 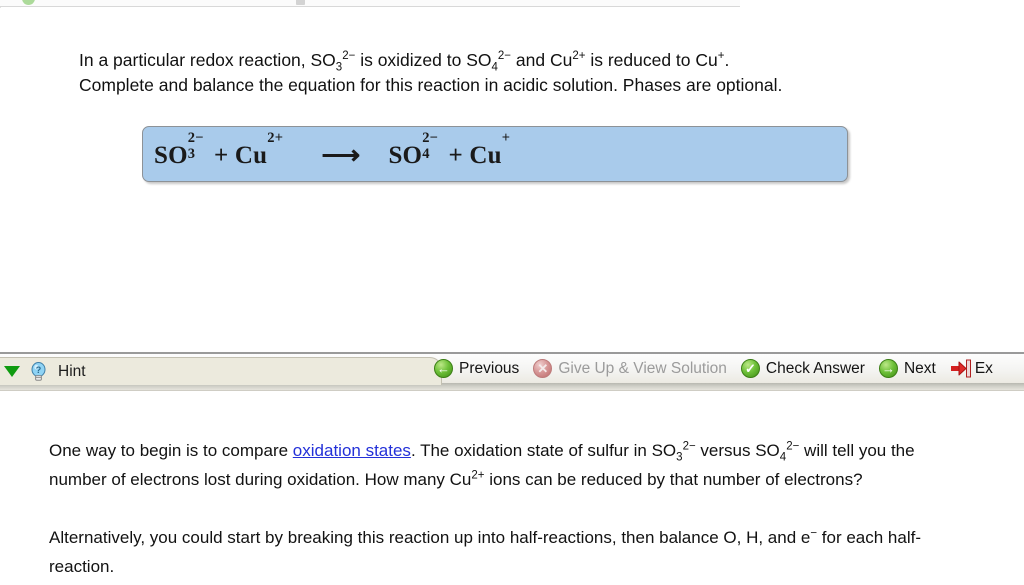 What do you see at coordinates (280, 147) in the screenshot?
I see `cu2-charge-stack: 2+` at bounding box center [280, 147].